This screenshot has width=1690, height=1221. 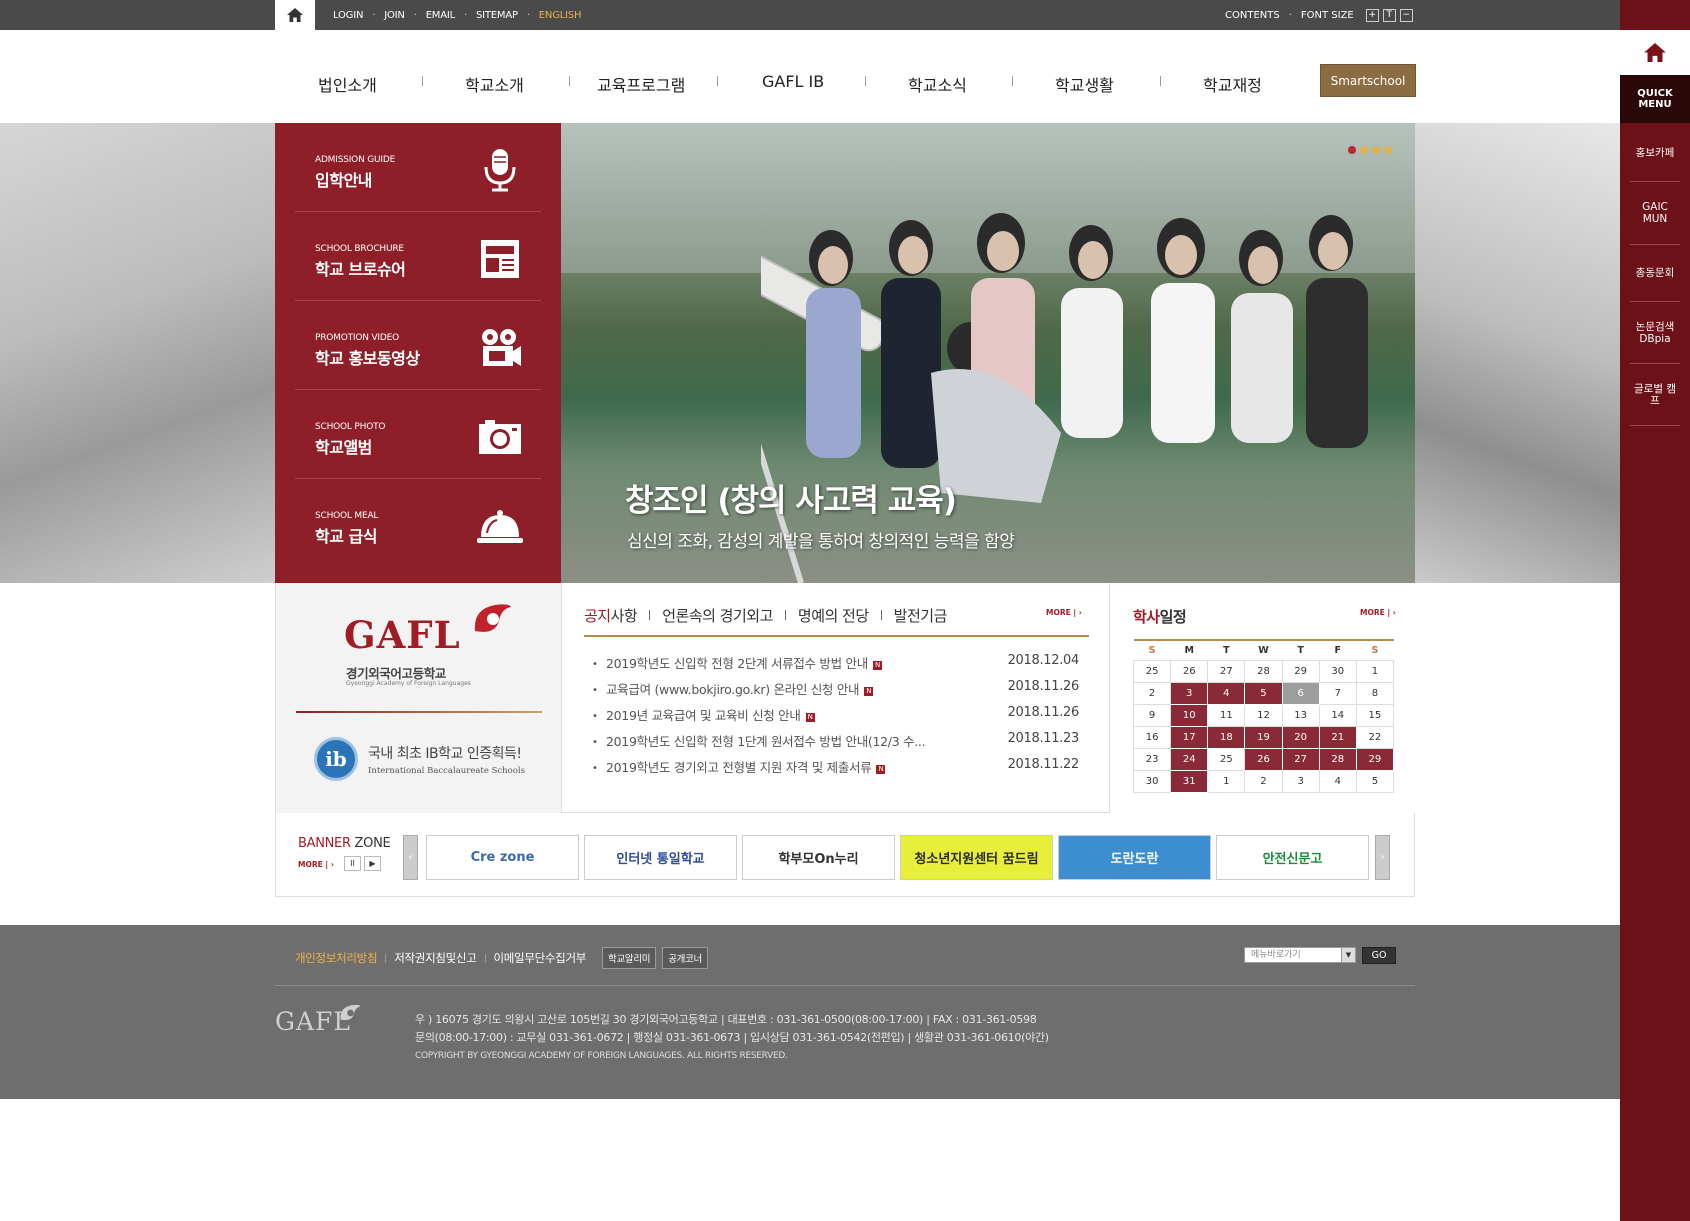 I want to click on nav-news: 학교소식, so click(x=937, y=84).